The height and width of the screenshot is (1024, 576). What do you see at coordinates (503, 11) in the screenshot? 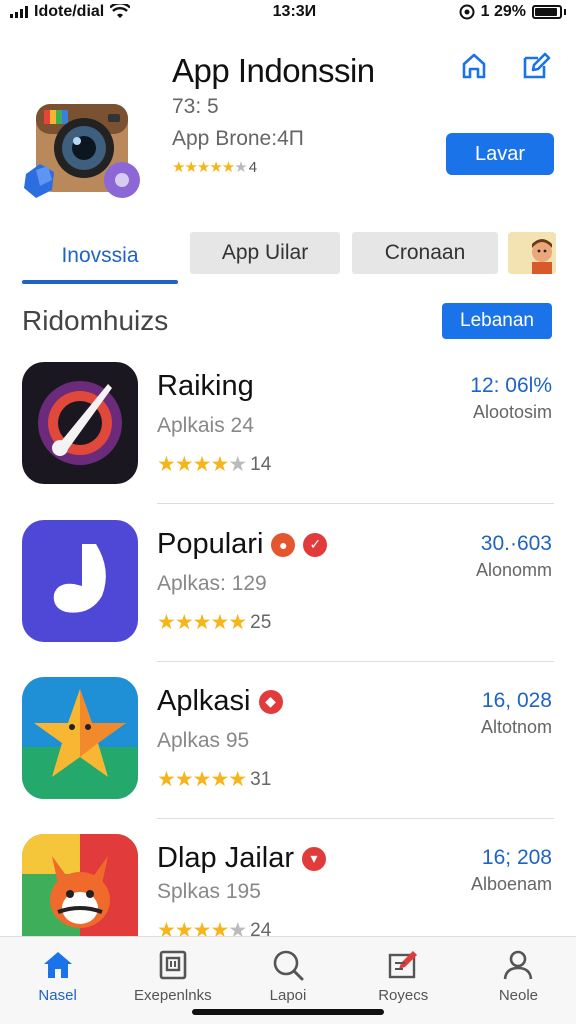
I see `battery-percent: 1 29%` at bounding box center [503, 11].